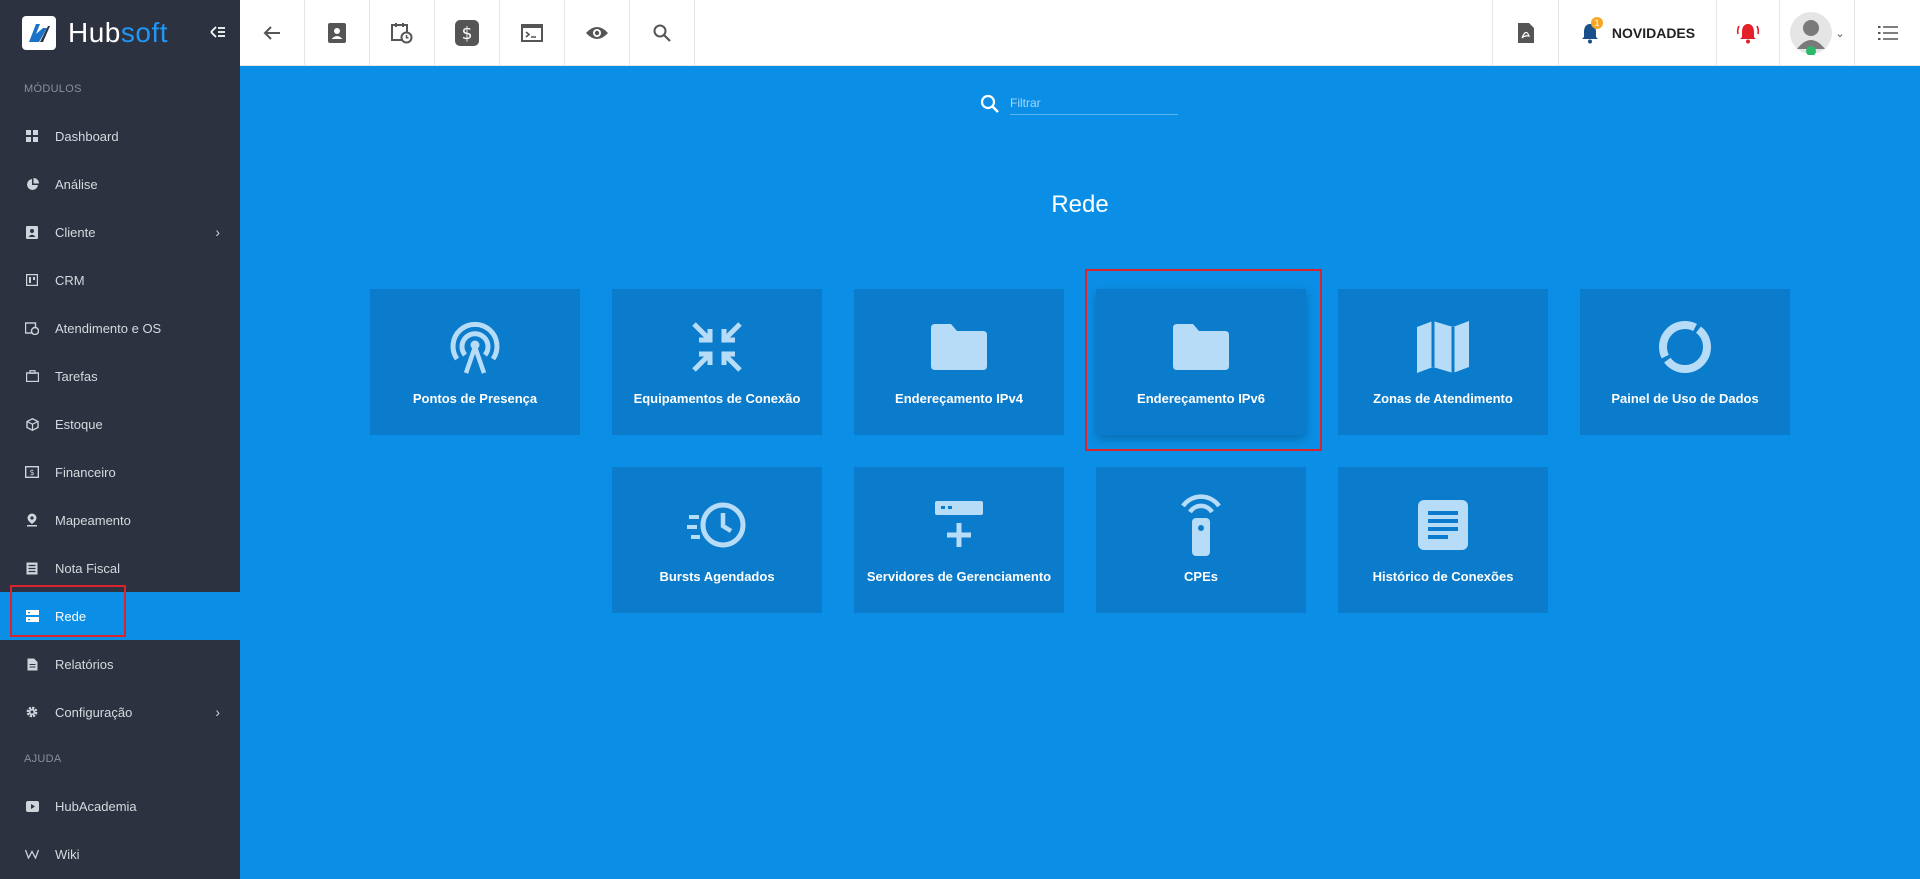  Describe the element at coordinates (120, 280) in the screenshot. I see `sidebar-item-crm: CRM` at that location.